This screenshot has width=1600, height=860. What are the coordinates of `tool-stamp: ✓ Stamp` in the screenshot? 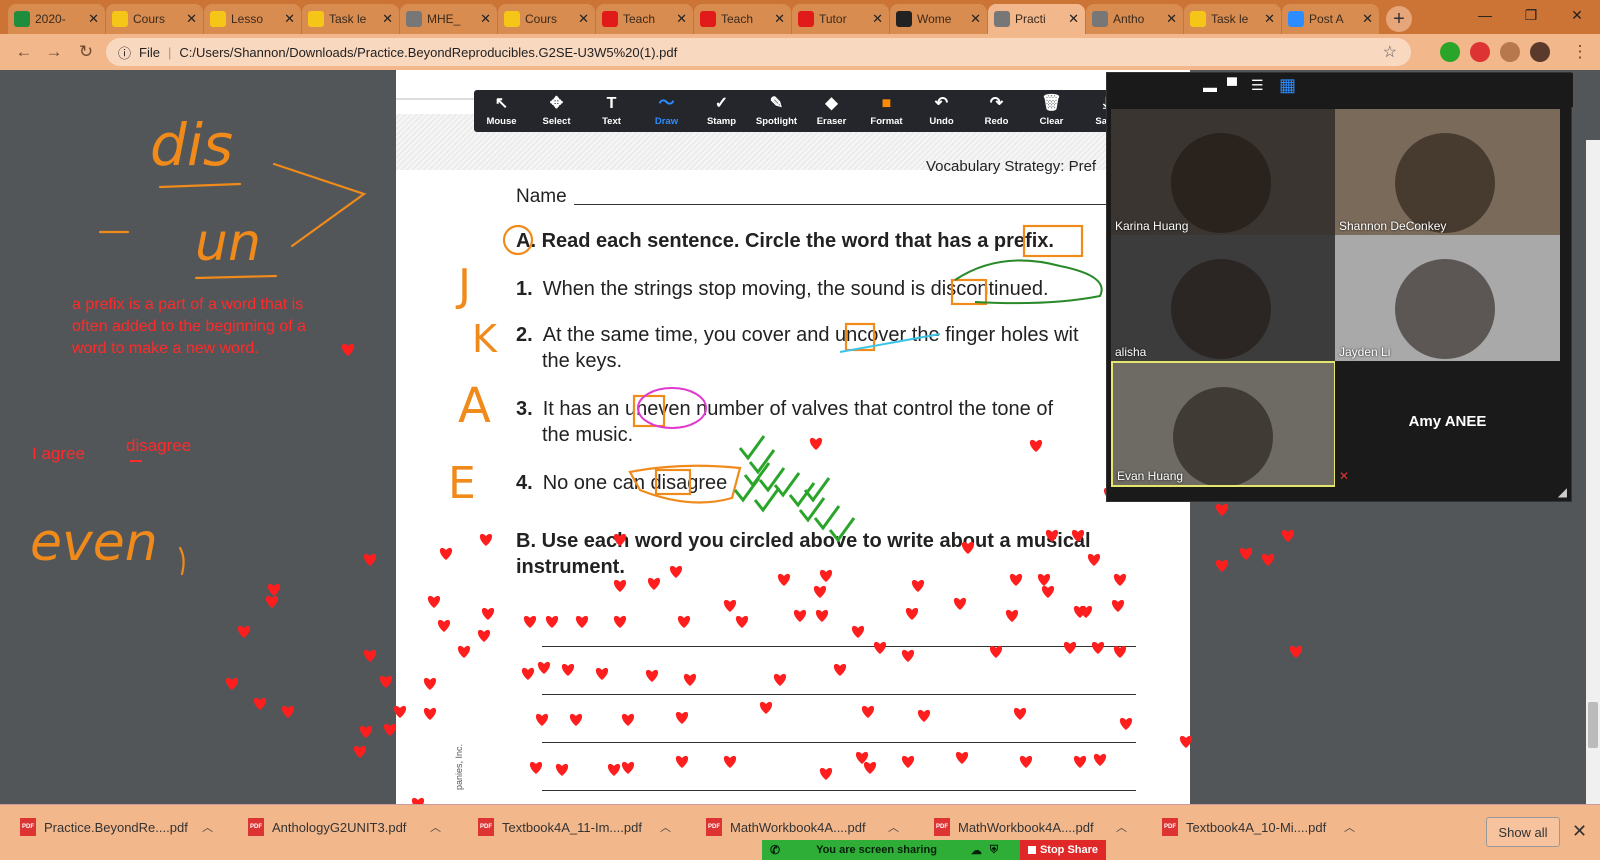 It's located at (721, 111).